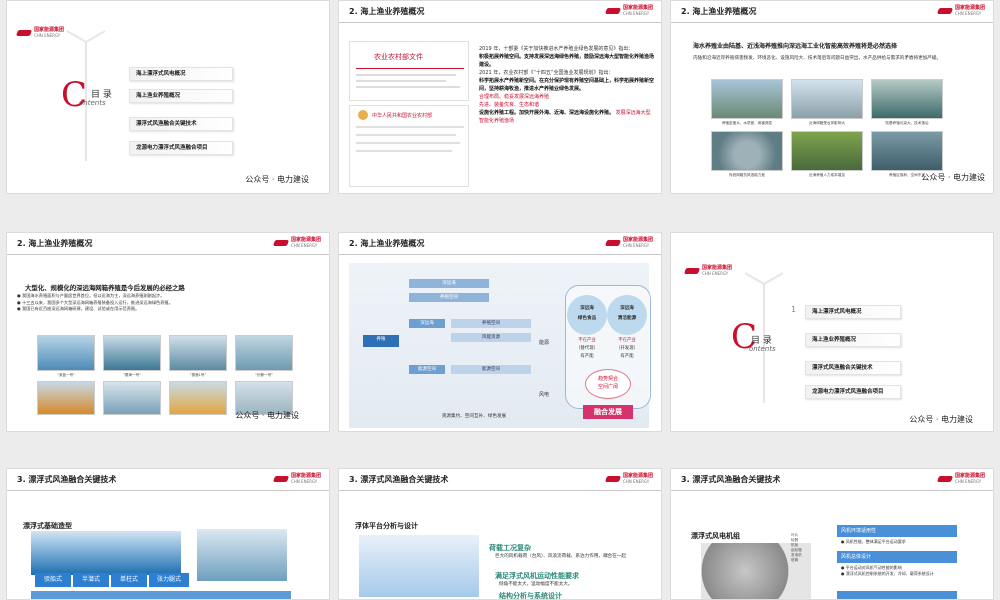 This screenshot has width=1000, height=600. I want to click on subtitle: 漂浮式基础造型, so click(47, 526).